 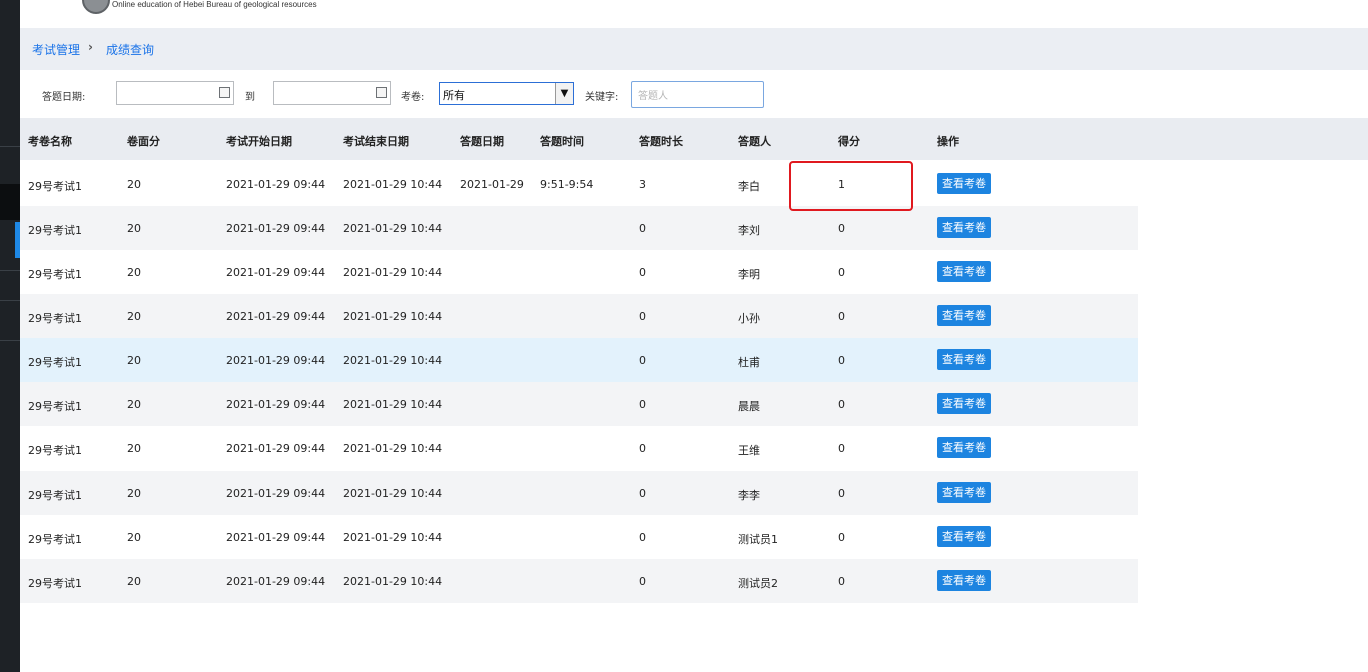 What do you see at coordinates (50, 141) in the screenshot?
I see `col-paper-name: 考卷名称` at bounding box center [50, 141].